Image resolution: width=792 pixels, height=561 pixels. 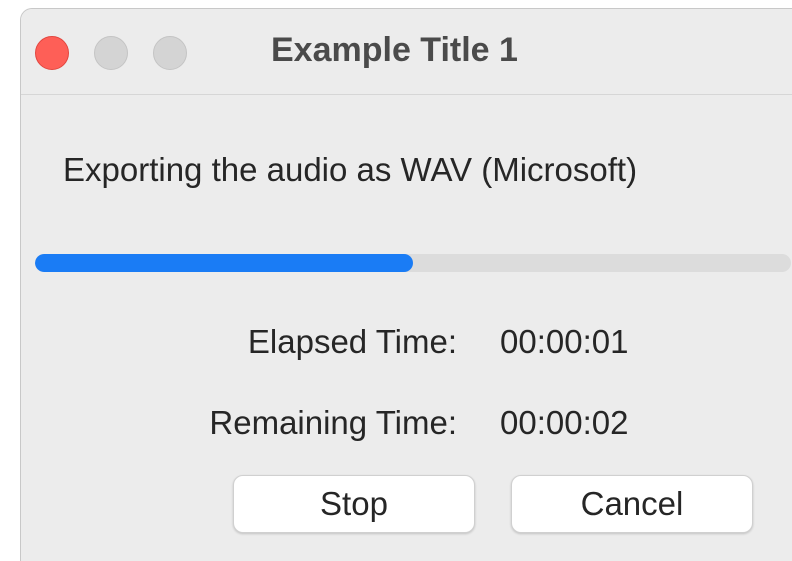 I want to click on zoom-window-icon, so click(x=170, y=53).